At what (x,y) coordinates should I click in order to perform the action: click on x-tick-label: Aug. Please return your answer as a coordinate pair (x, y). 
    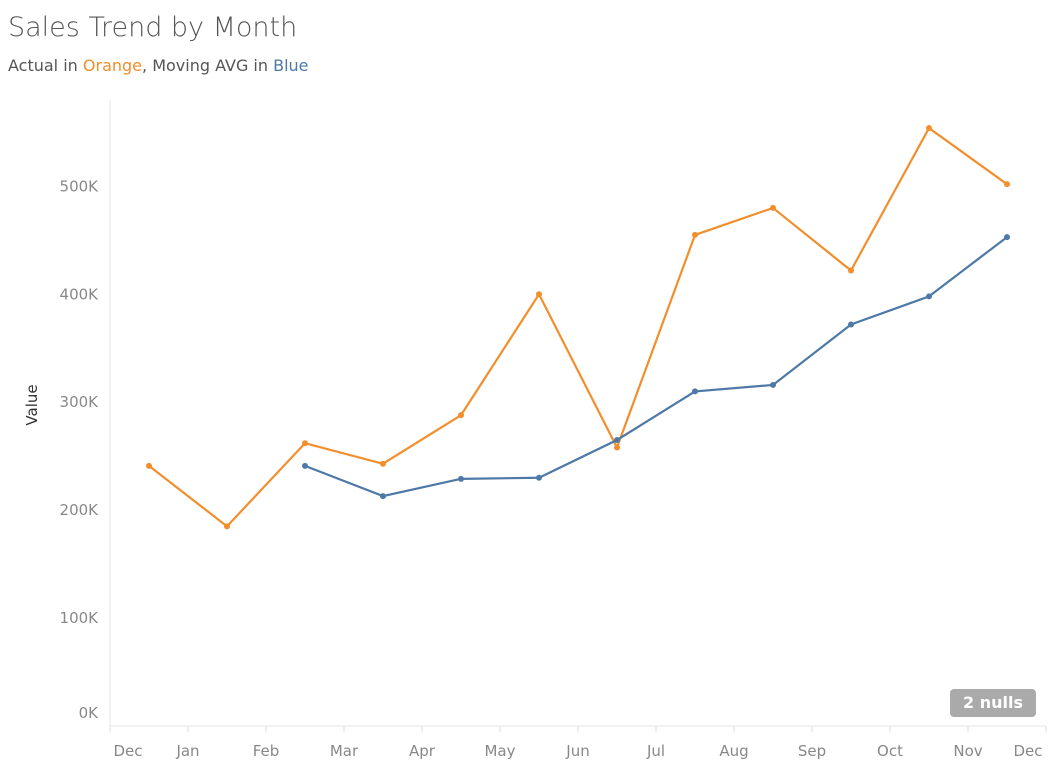
    Looking at the image, I should click on (733, 751).